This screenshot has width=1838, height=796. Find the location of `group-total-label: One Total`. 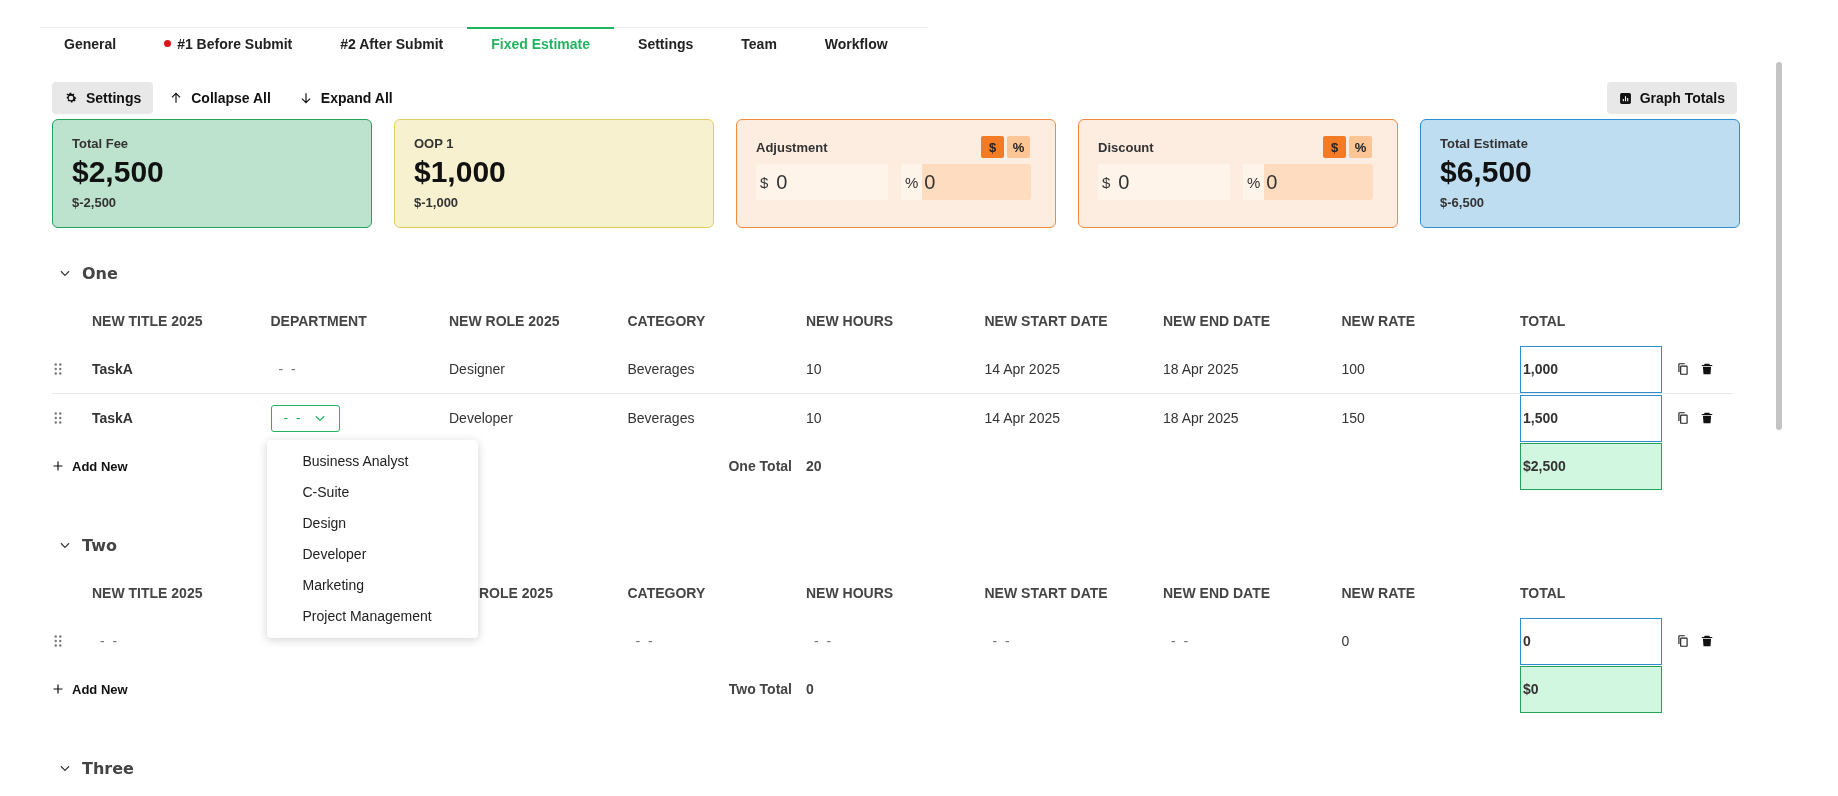

group-total-label: One Total is located at coordinates (760, 466).